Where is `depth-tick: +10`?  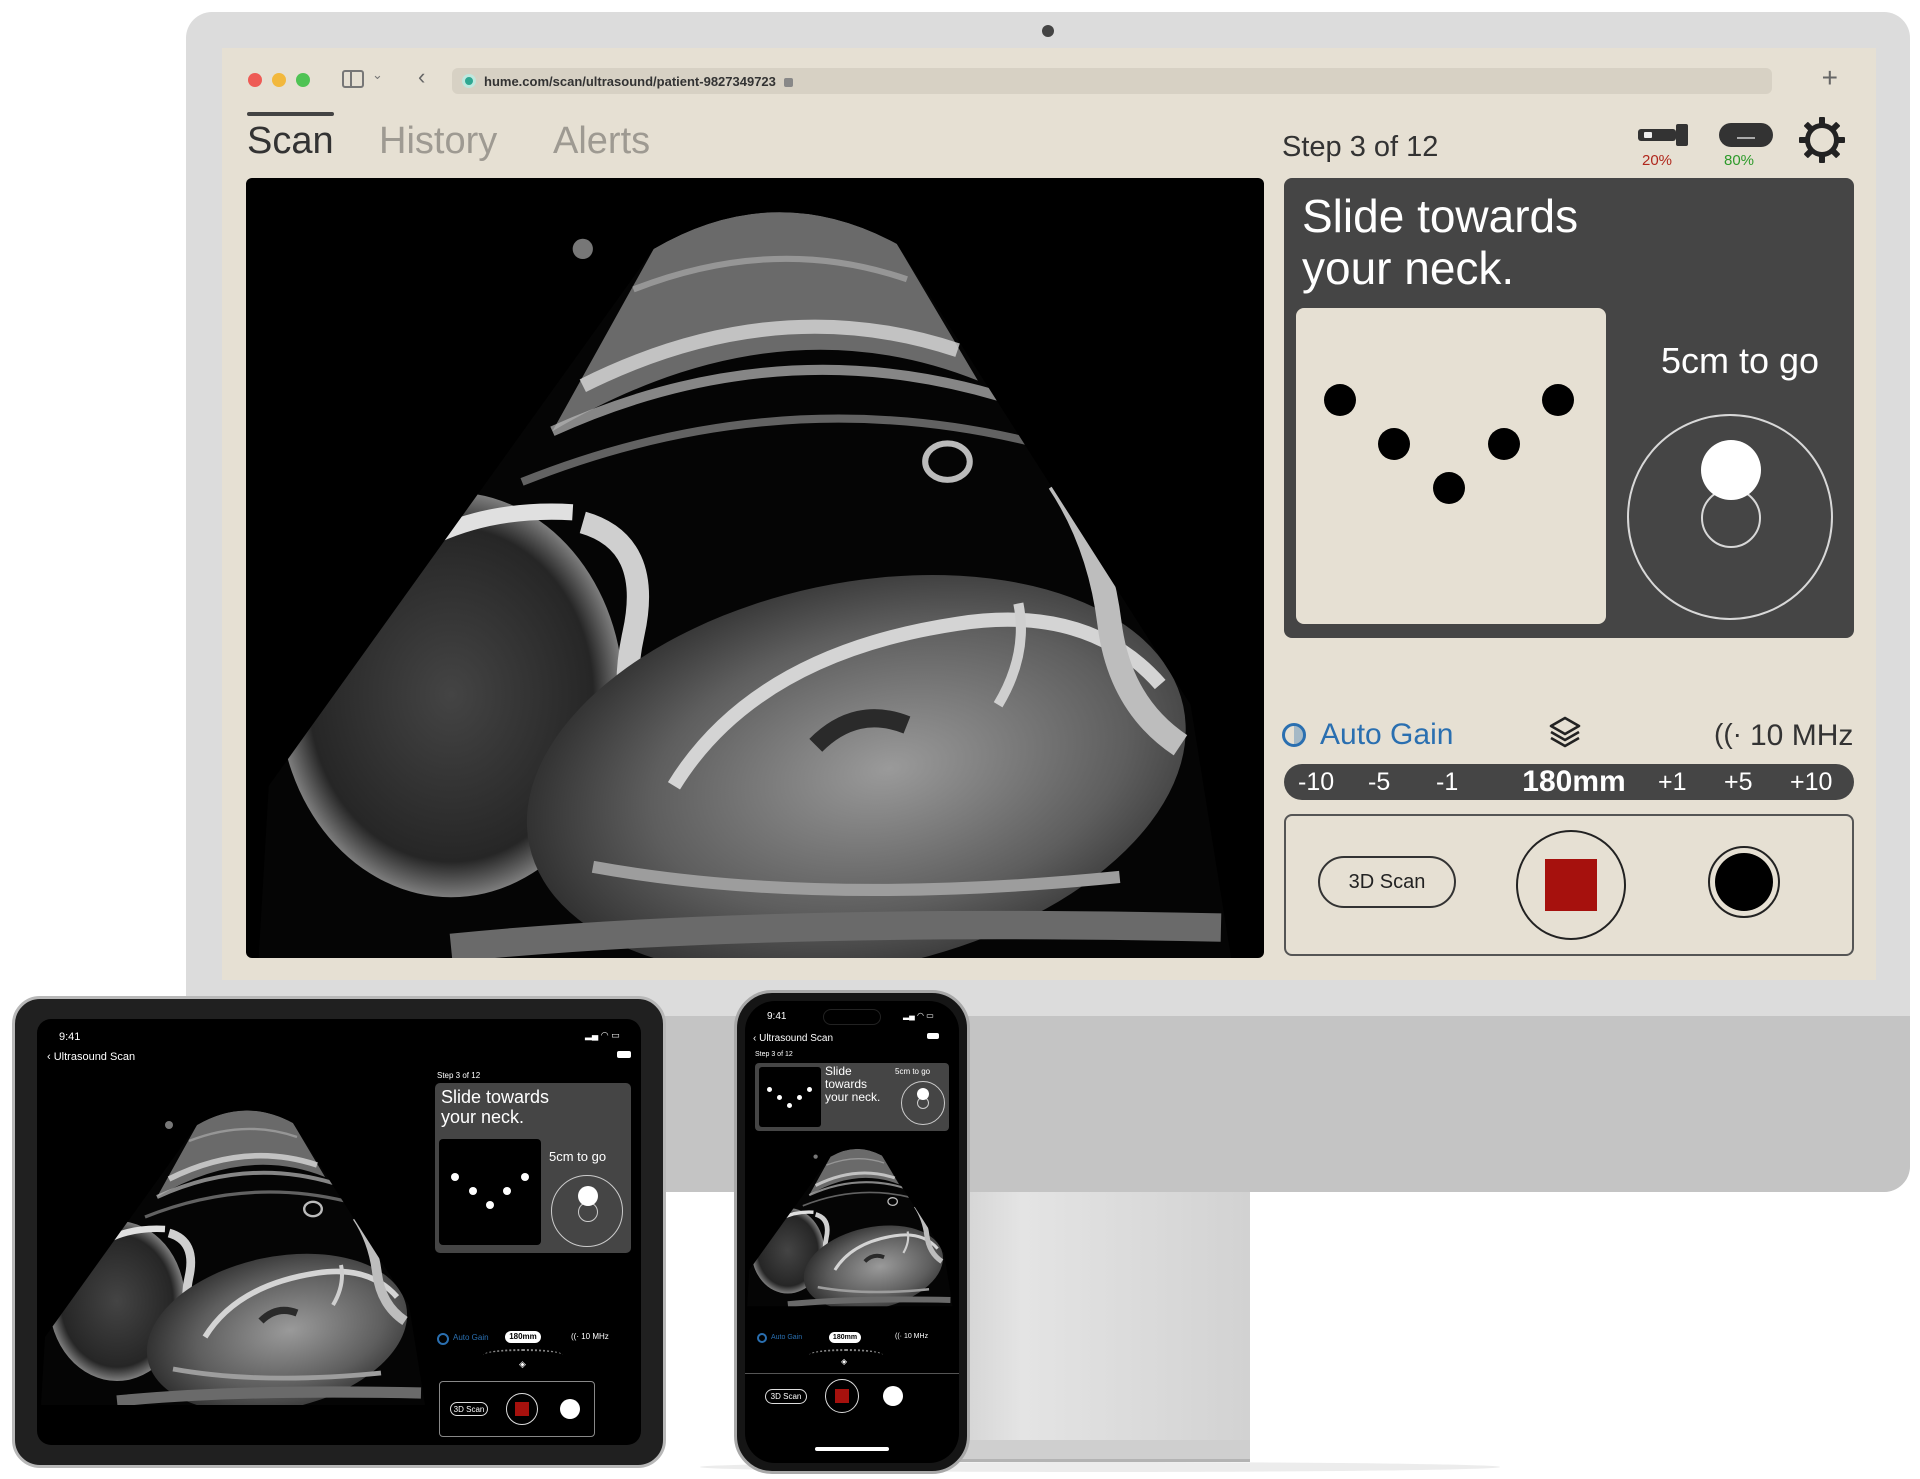
depth-tick: +10 is located at coordinates (1811, 782).